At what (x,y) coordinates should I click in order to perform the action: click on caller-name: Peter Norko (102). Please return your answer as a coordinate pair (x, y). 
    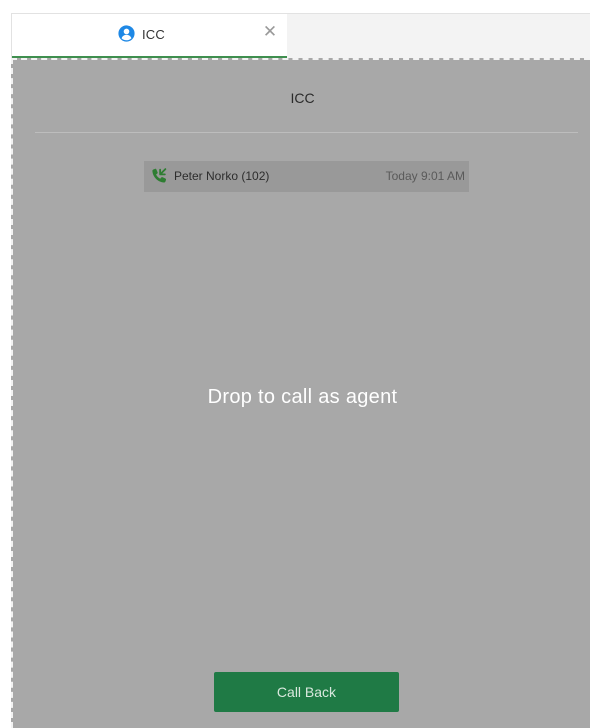
    Looking at the image, I should click on (222, 176).